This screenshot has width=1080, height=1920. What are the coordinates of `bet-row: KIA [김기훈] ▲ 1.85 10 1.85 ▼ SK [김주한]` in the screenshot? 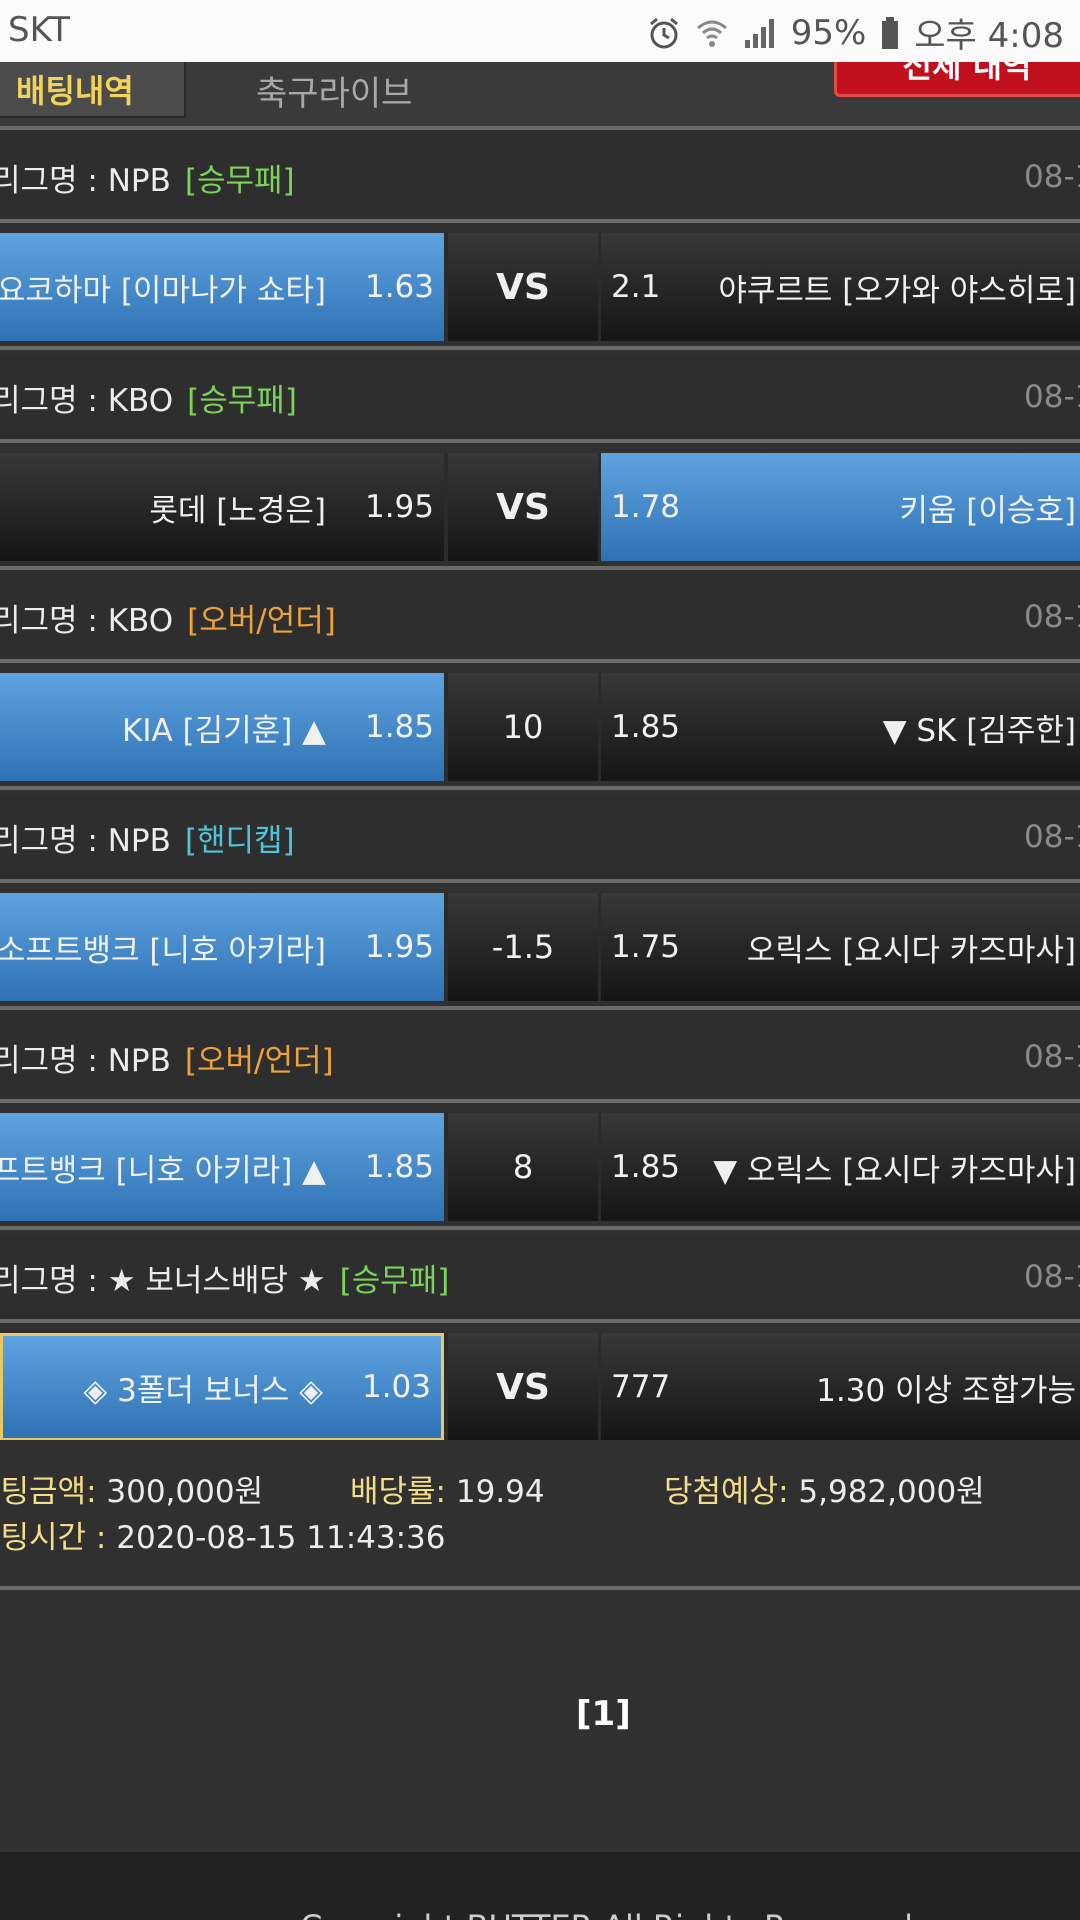 It's located at (540, 727).